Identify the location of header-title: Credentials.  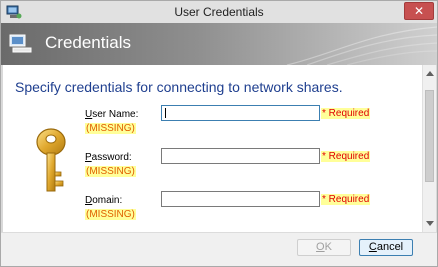
(88, 42).